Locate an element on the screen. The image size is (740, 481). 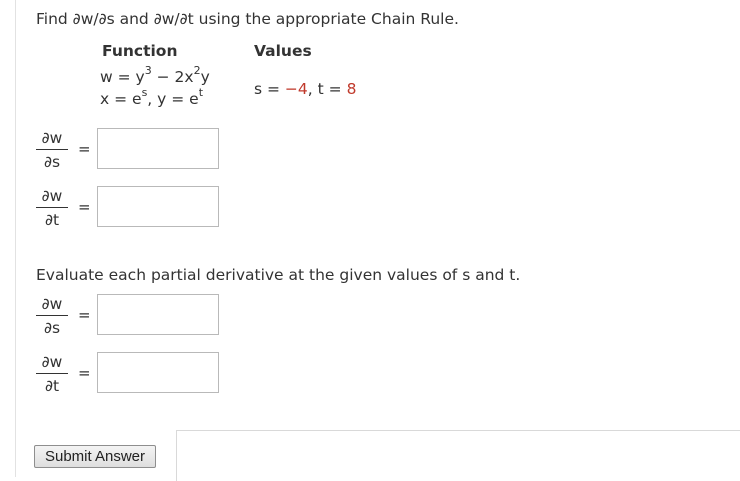
dw-ds-input is located at coordinates (158, 148).